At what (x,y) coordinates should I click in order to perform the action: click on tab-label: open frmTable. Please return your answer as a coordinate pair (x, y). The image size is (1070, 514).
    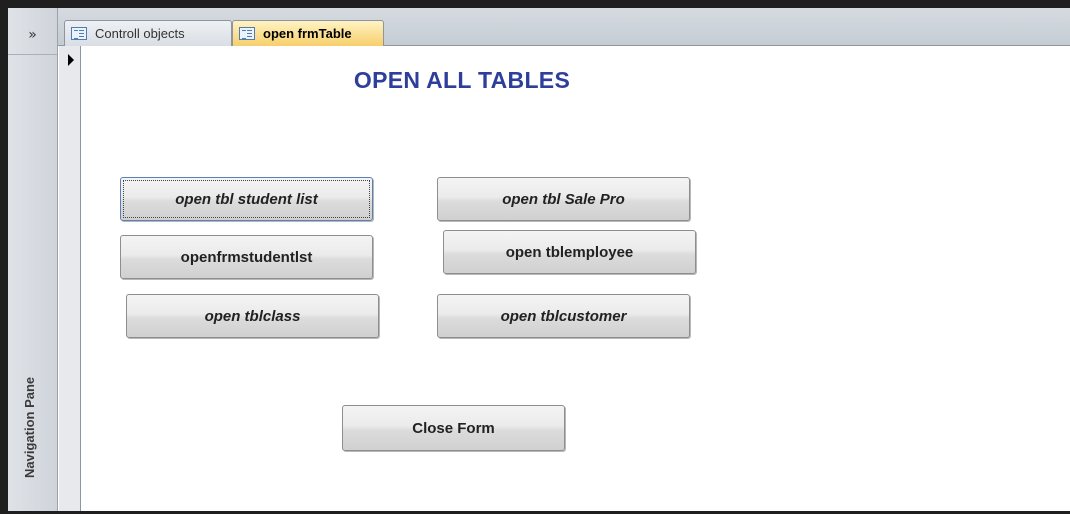
    Looking at the image, I should click on (307, 33).